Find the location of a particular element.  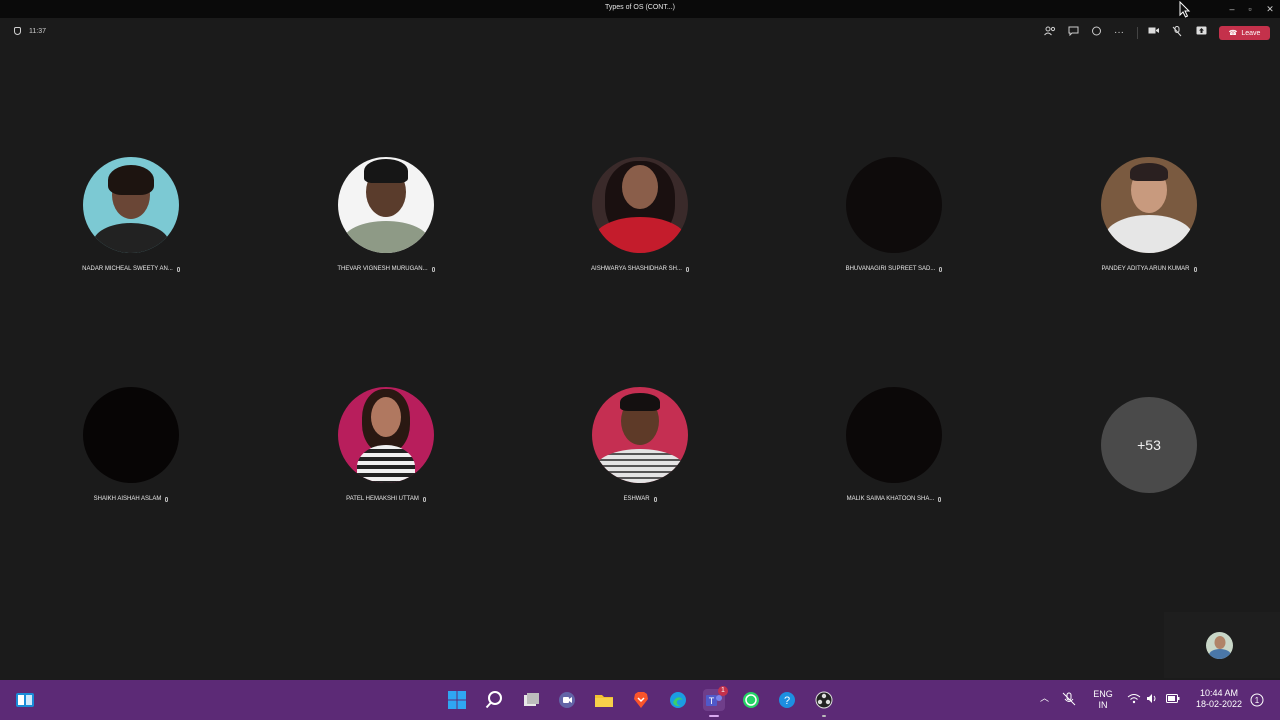

share-screen-icon is located at coordinates (1201, 33).